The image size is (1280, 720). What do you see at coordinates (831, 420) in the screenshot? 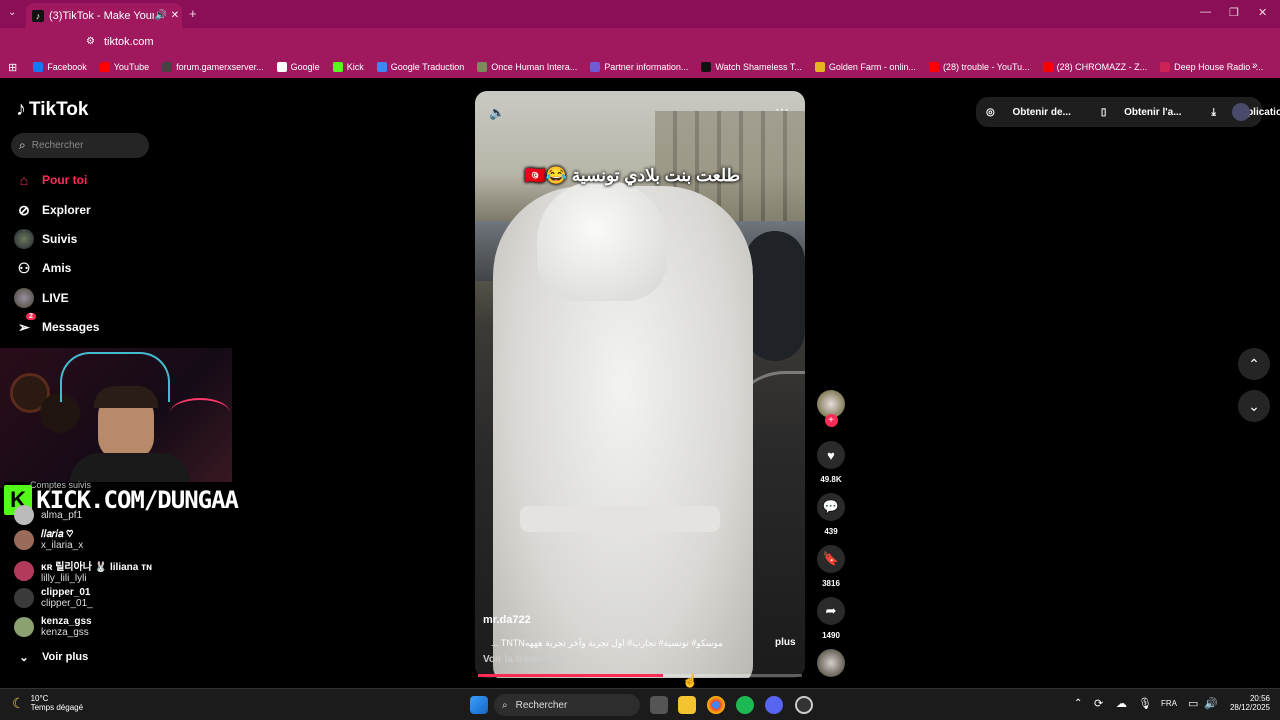
I see `follow-plus-icon: +` at bounding box center [831, 420].